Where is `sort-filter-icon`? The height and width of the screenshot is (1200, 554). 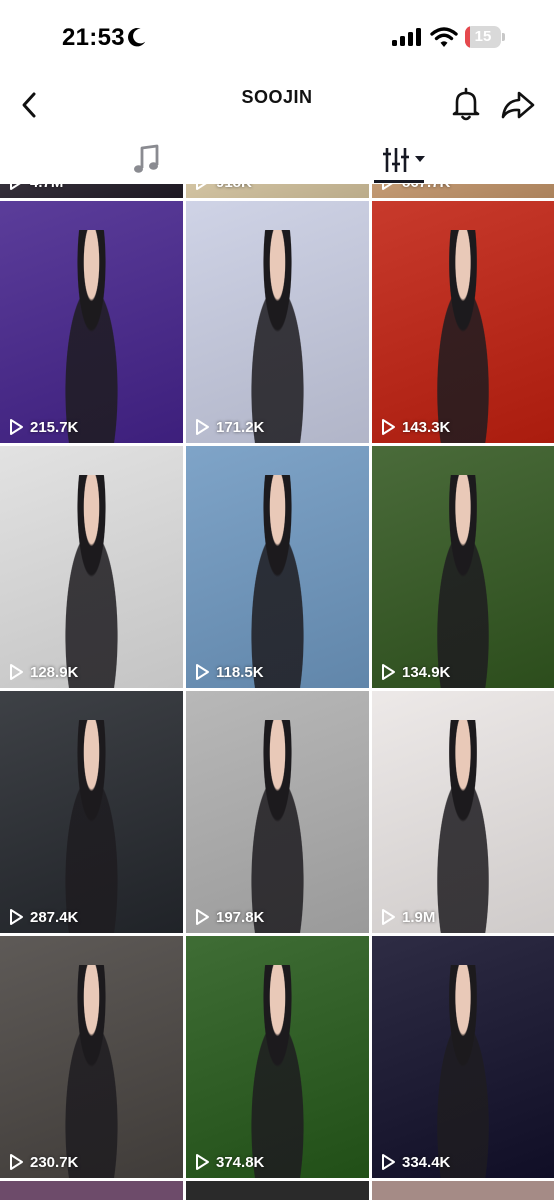 sort-filter-icon is located at coordinates (404, 160).